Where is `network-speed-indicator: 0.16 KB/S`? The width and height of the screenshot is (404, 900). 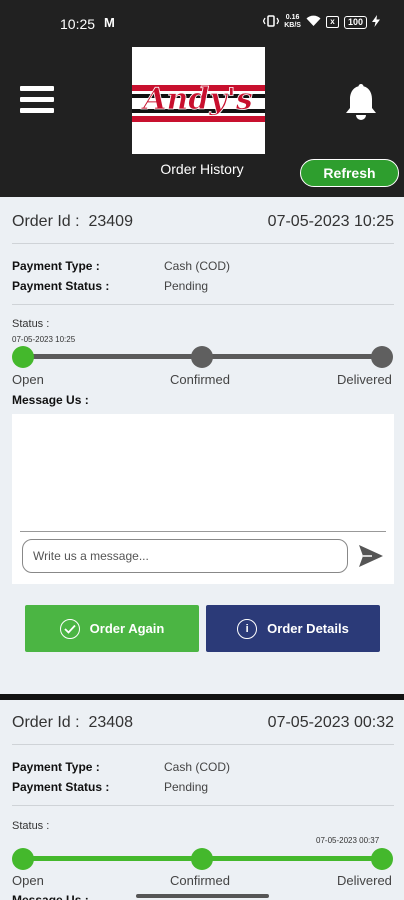 network-speed-indicator: 0.16 KB/S is located at coordinates (292, 21).